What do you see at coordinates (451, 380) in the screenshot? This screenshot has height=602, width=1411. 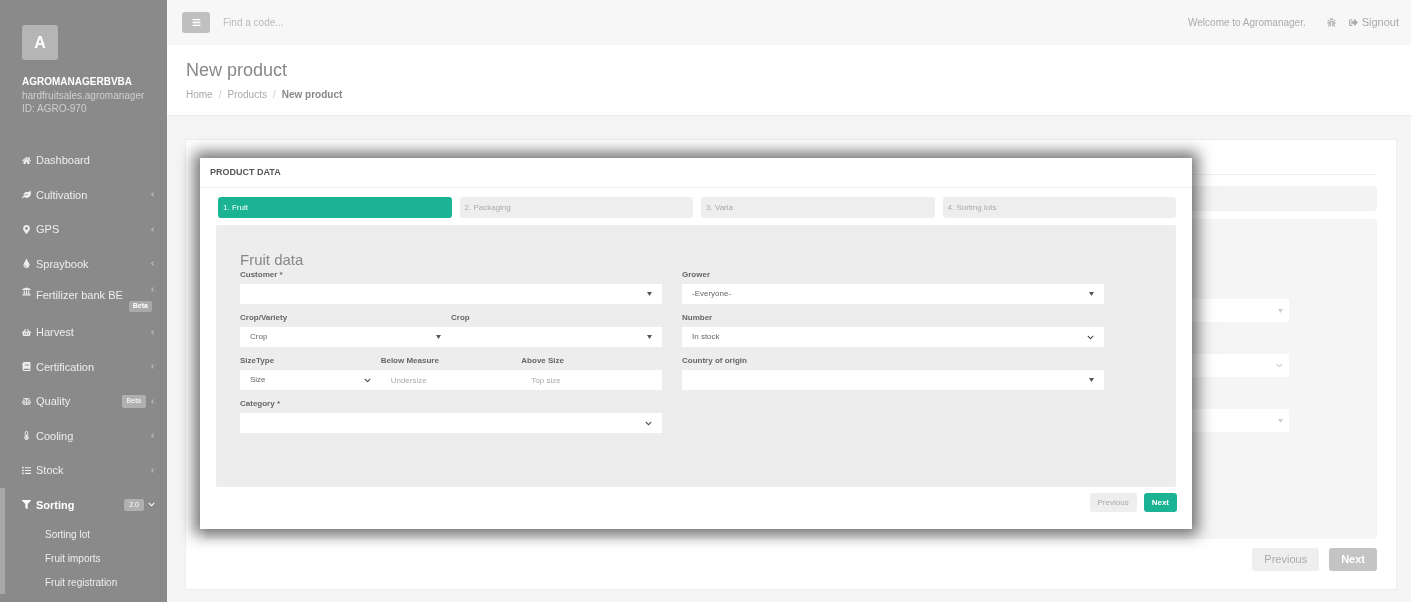 I see `input-field: Undersize` at bounding box center [451, 380].